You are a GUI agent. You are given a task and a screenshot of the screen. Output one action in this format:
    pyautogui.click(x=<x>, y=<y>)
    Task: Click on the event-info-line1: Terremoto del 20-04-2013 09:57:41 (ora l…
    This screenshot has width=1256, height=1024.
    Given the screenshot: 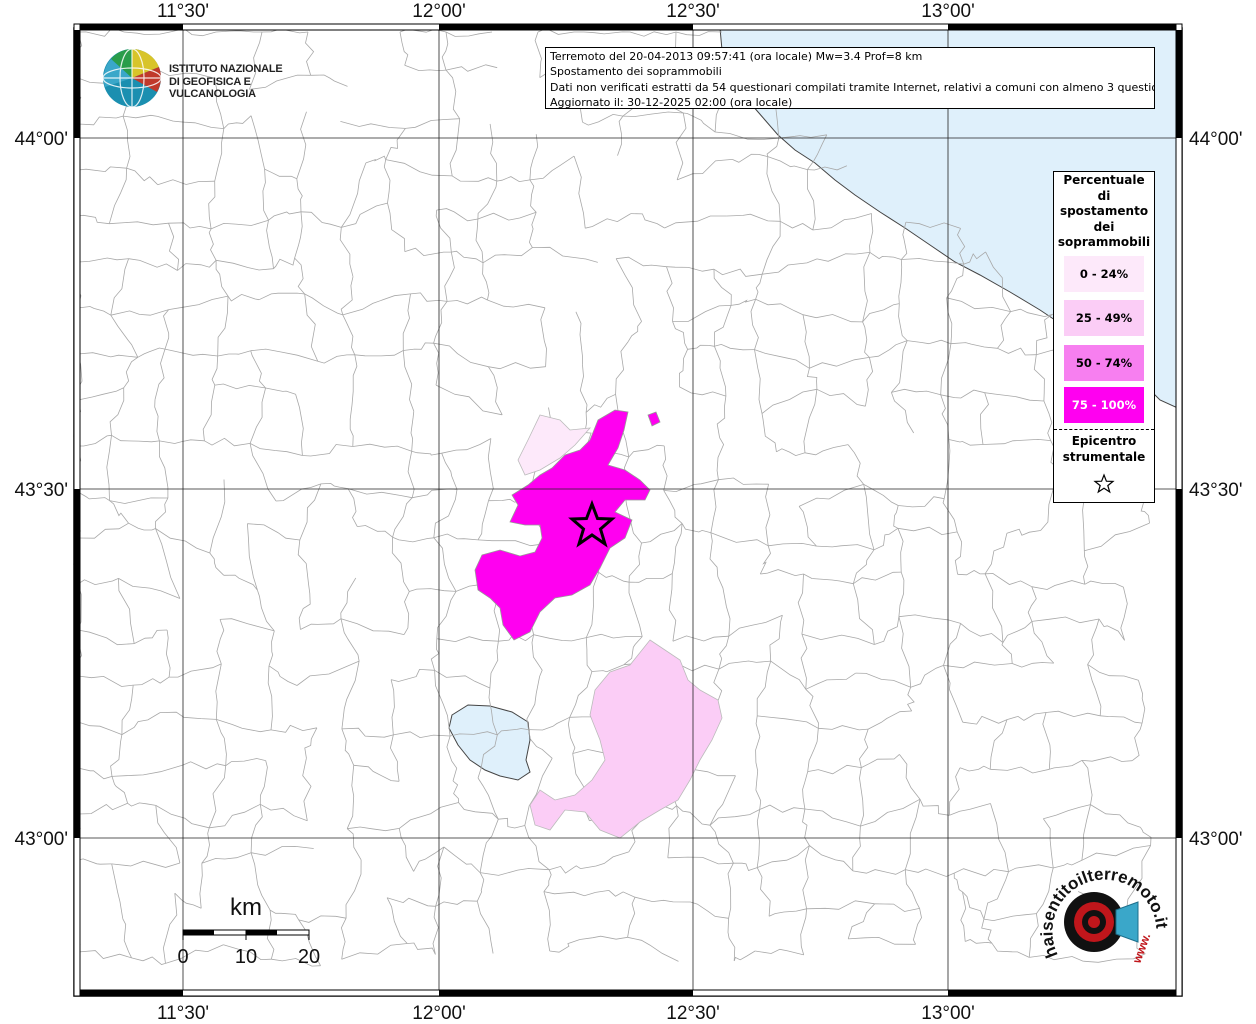 What is the action you would take?
    pyautogui.click(x=736, y=56)
    